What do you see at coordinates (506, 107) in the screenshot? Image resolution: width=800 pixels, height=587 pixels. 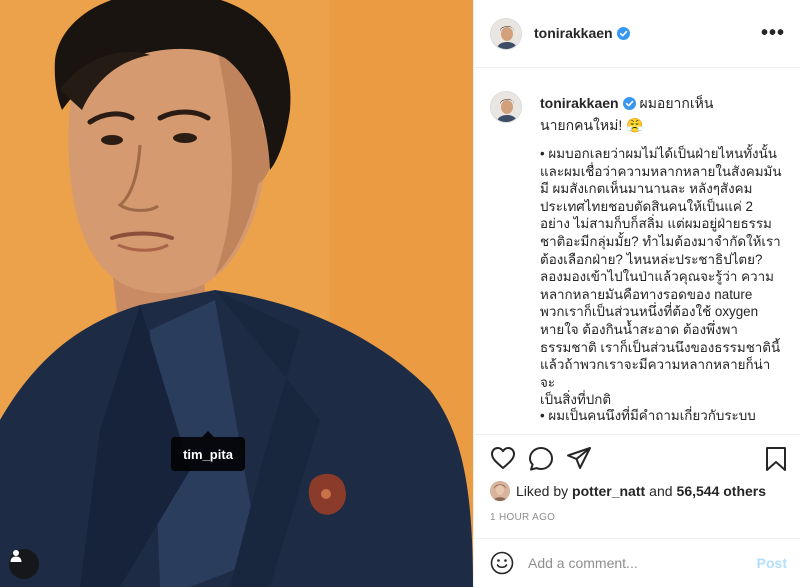 I see `caption-avatar` at bounding box center [506, 107].